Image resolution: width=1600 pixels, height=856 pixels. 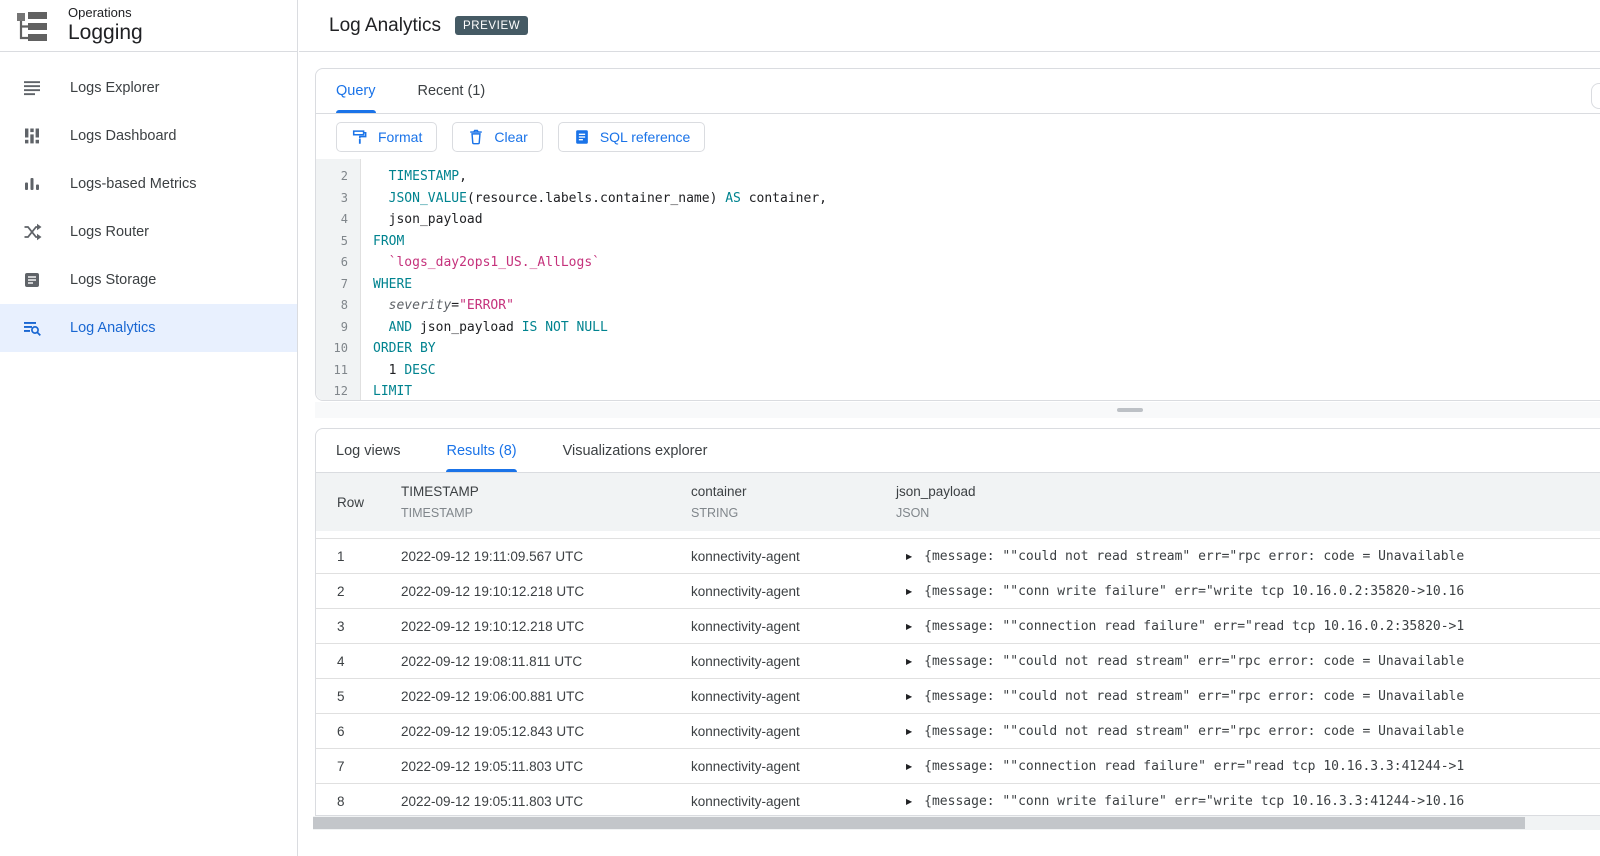 I want to click on format-button: Format, so click(x=387, y=136).